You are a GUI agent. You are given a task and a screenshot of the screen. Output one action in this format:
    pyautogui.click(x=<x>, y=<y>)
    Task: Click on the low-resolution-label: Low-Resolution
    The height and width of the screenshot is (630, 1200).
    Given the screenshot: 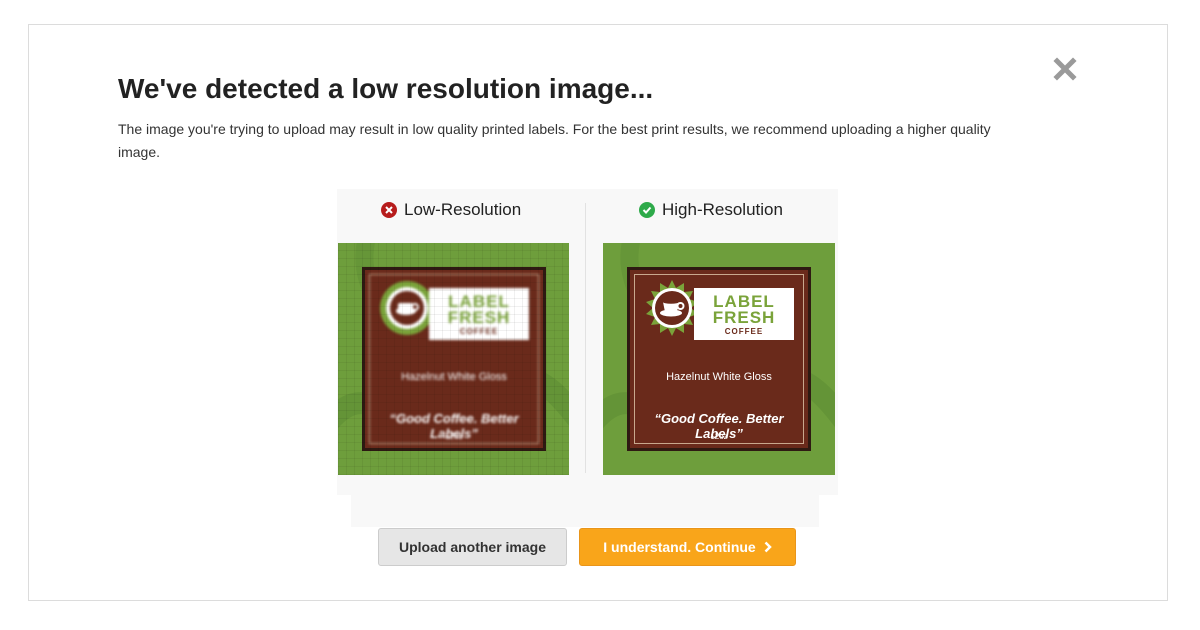 What is the action you would take?
    pyautogui.click(x=463, y=209)
    